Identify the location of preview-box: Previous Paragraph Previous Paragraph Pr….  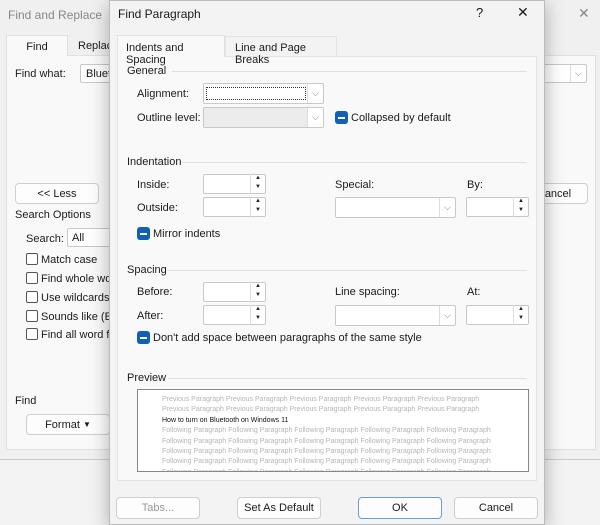
(333, 430).